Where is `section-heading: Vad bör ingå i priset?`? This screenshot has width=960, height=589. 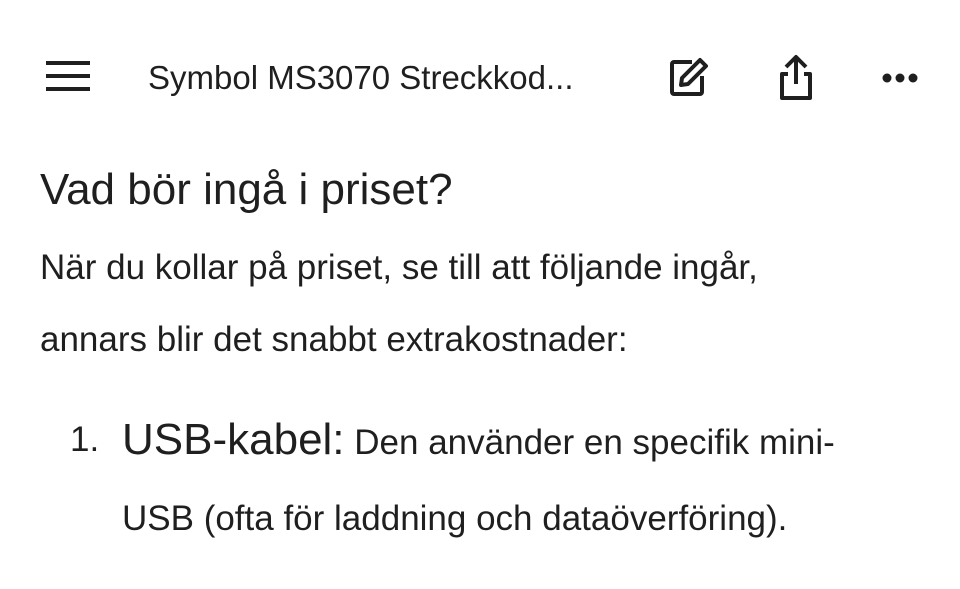 section-heading: Vad bör ingå i priset? is located at coordinates (246, 189).